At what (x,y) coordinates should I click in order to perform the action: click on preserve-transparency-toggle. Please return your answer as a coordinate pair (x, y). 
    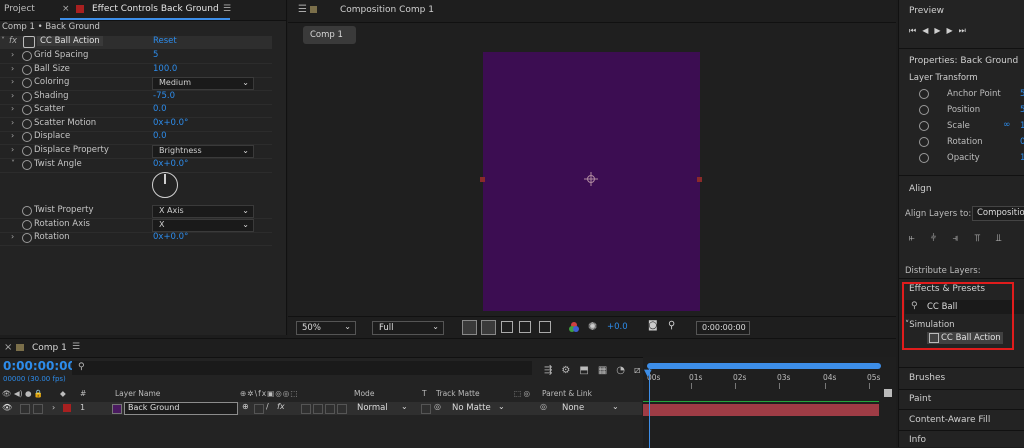
    Looking at the image, I should click on (426, 409).